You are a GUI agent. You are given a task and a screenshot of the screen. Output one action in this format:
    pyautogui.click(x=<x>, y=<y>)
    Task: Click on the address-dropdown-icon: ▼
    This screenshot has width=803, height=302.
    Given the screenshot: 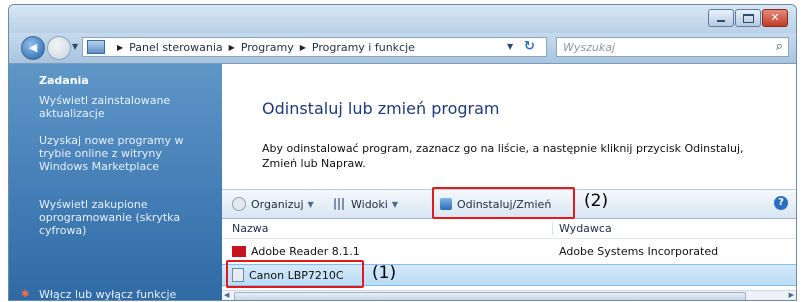 What is the action you would take?
    pyautogui.click(x=510, y=46)
    